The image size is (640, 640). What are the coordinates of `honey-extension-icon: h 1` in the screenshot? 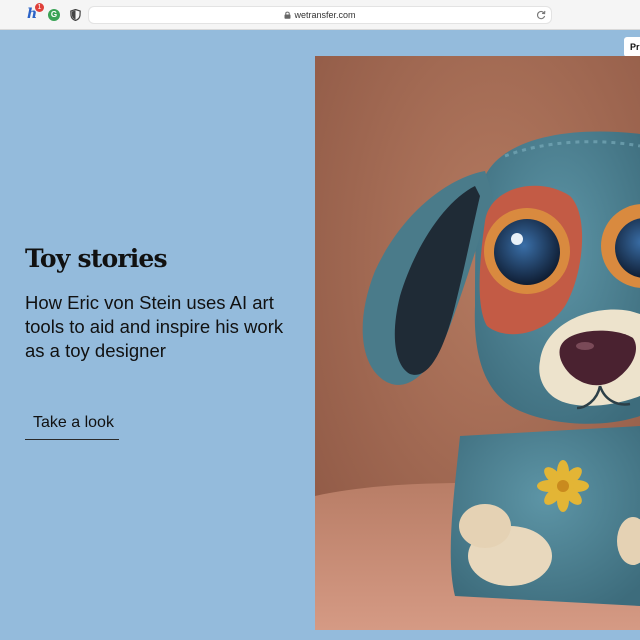 It's located at (35, 12).